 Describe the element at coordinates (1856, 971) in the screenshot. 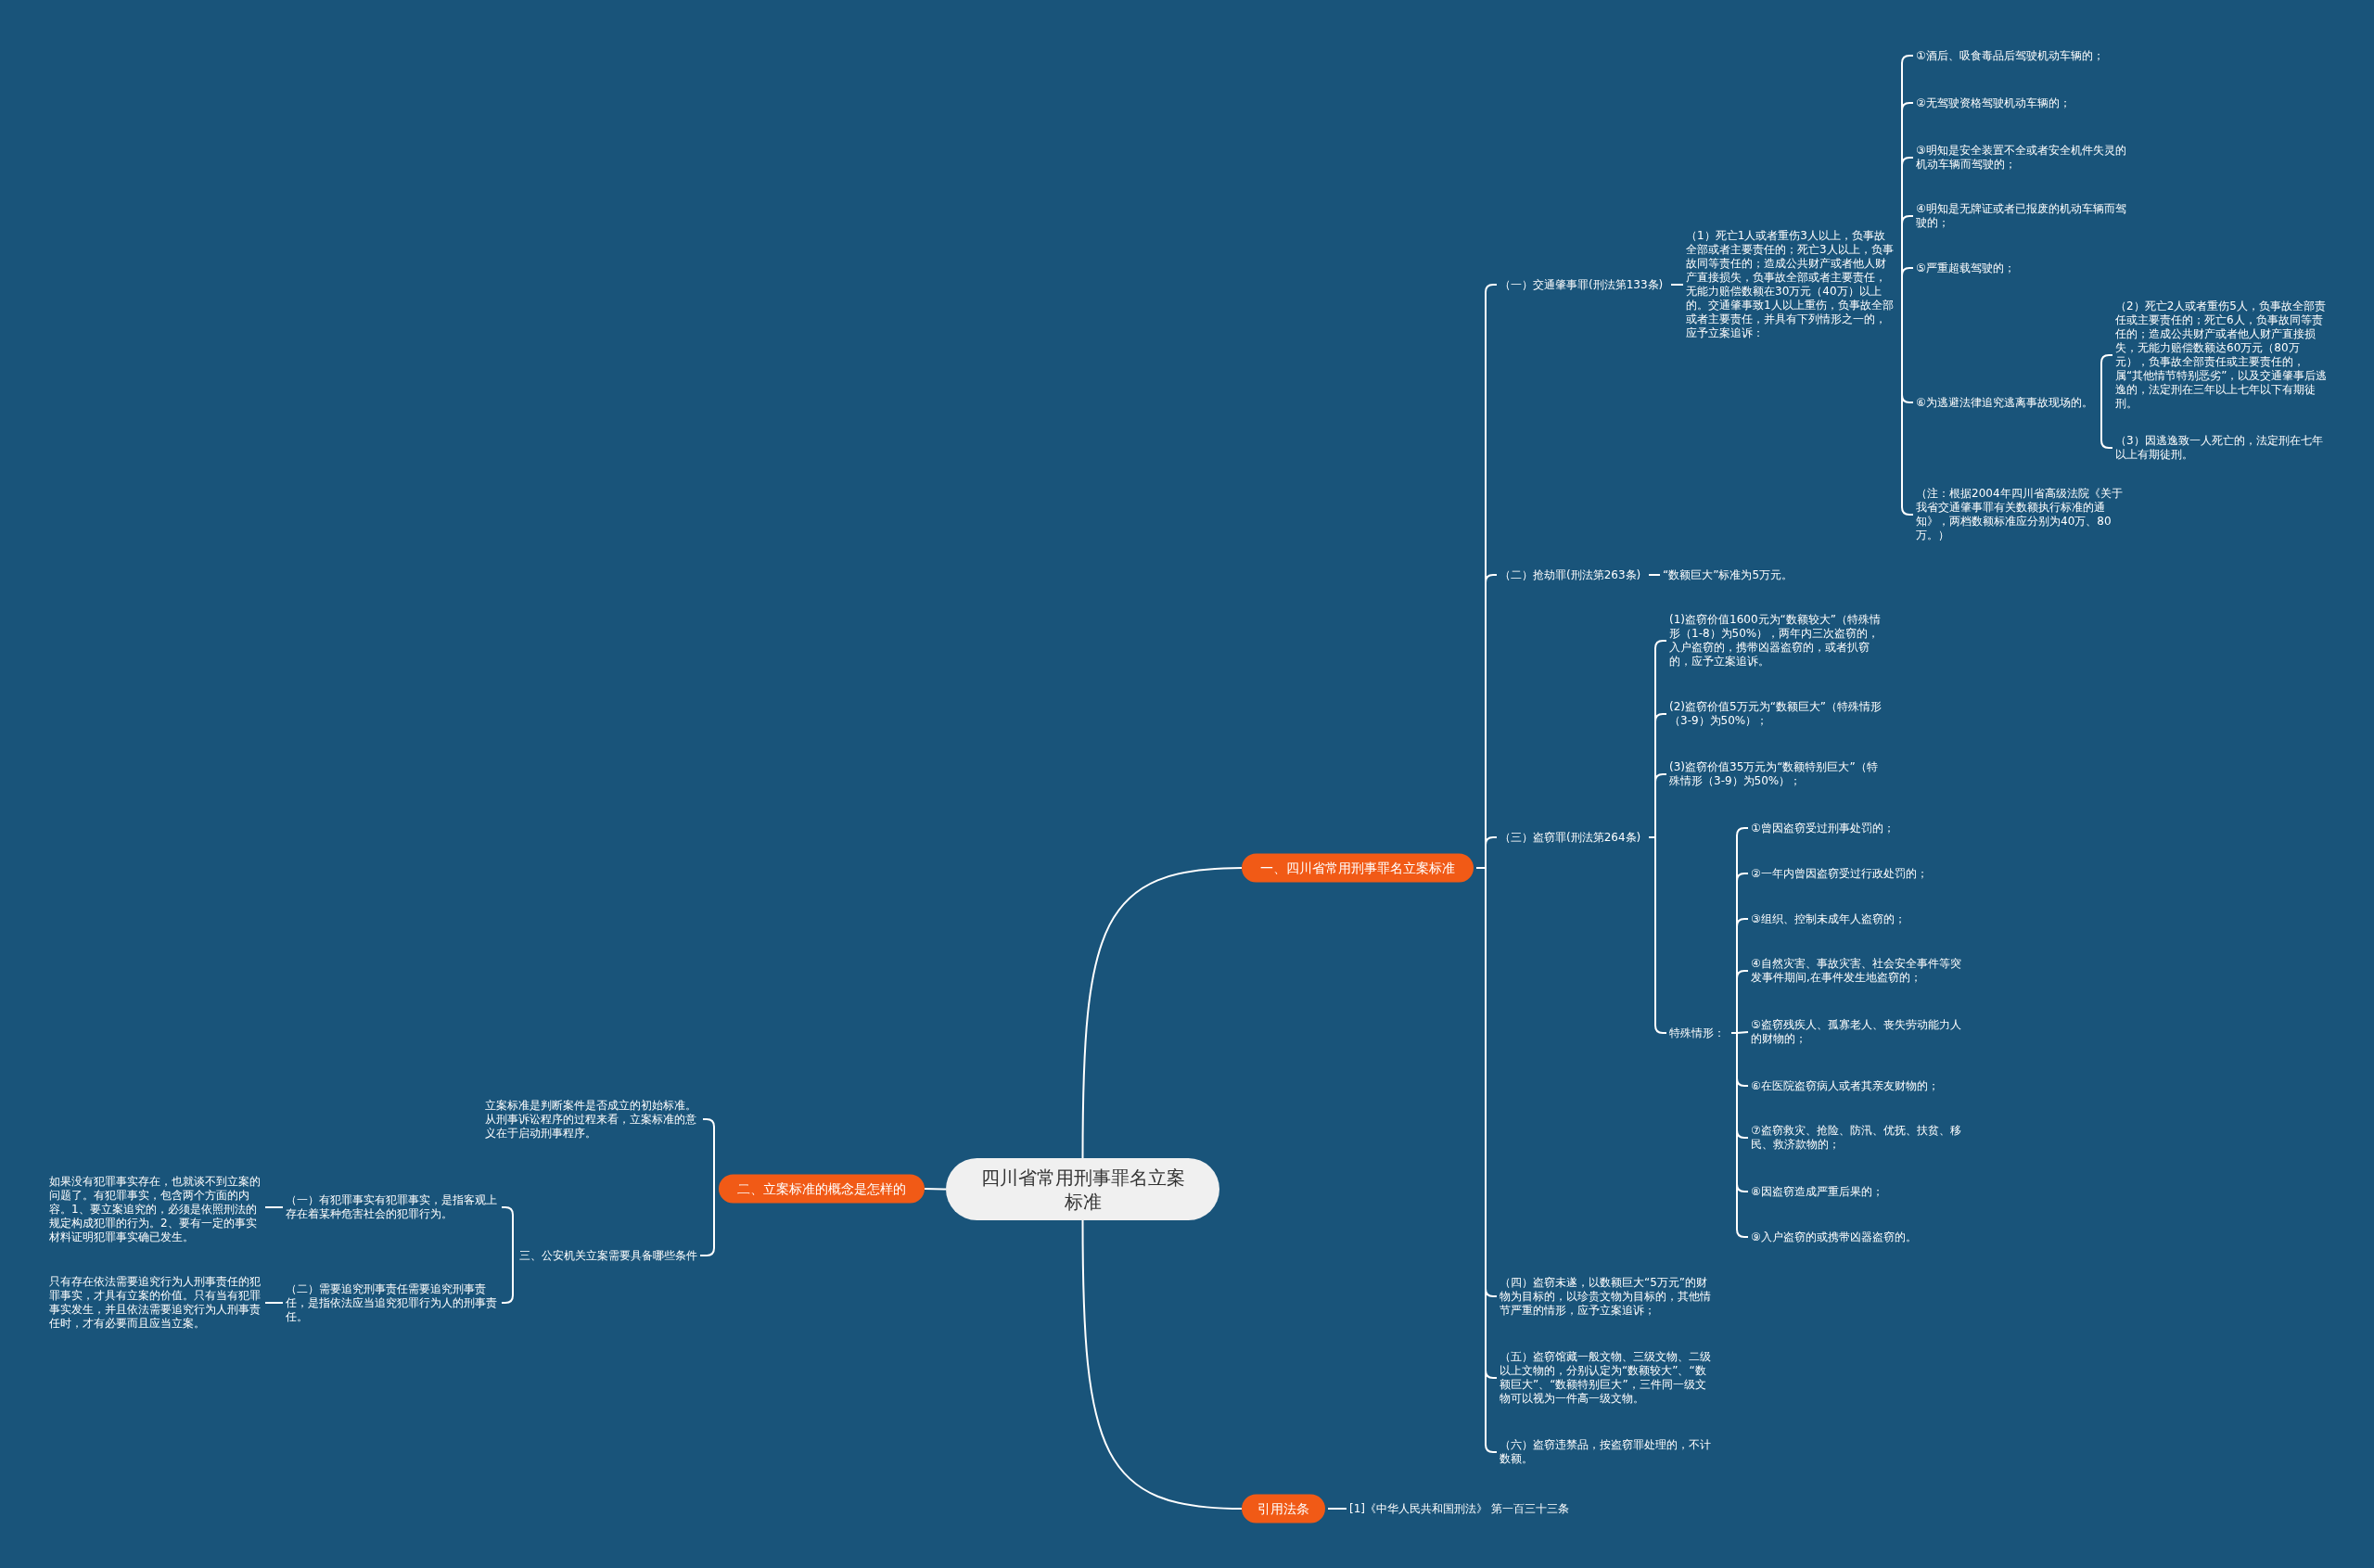

I see `topic-label: ④自然灾害、事故灾害、社会安全事件等突发事件期间,在事件发生地盗窃的；` at that location.